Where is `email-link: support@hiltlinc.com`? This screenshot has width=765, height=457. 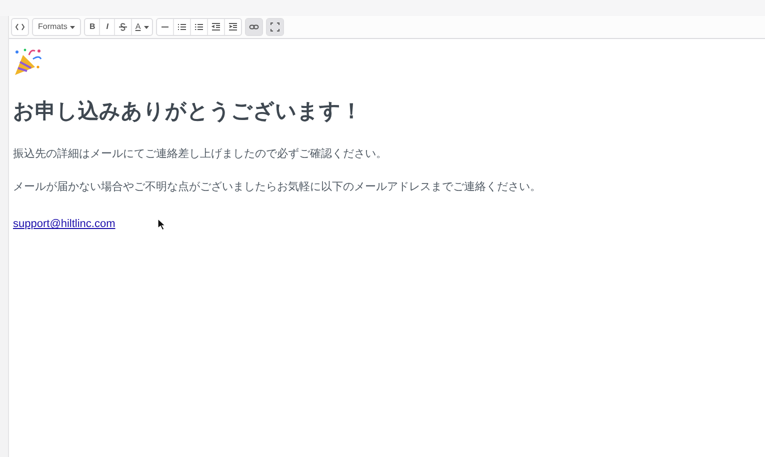
email-link: support@hiltlinc.com is located at coordinates (64, 224).